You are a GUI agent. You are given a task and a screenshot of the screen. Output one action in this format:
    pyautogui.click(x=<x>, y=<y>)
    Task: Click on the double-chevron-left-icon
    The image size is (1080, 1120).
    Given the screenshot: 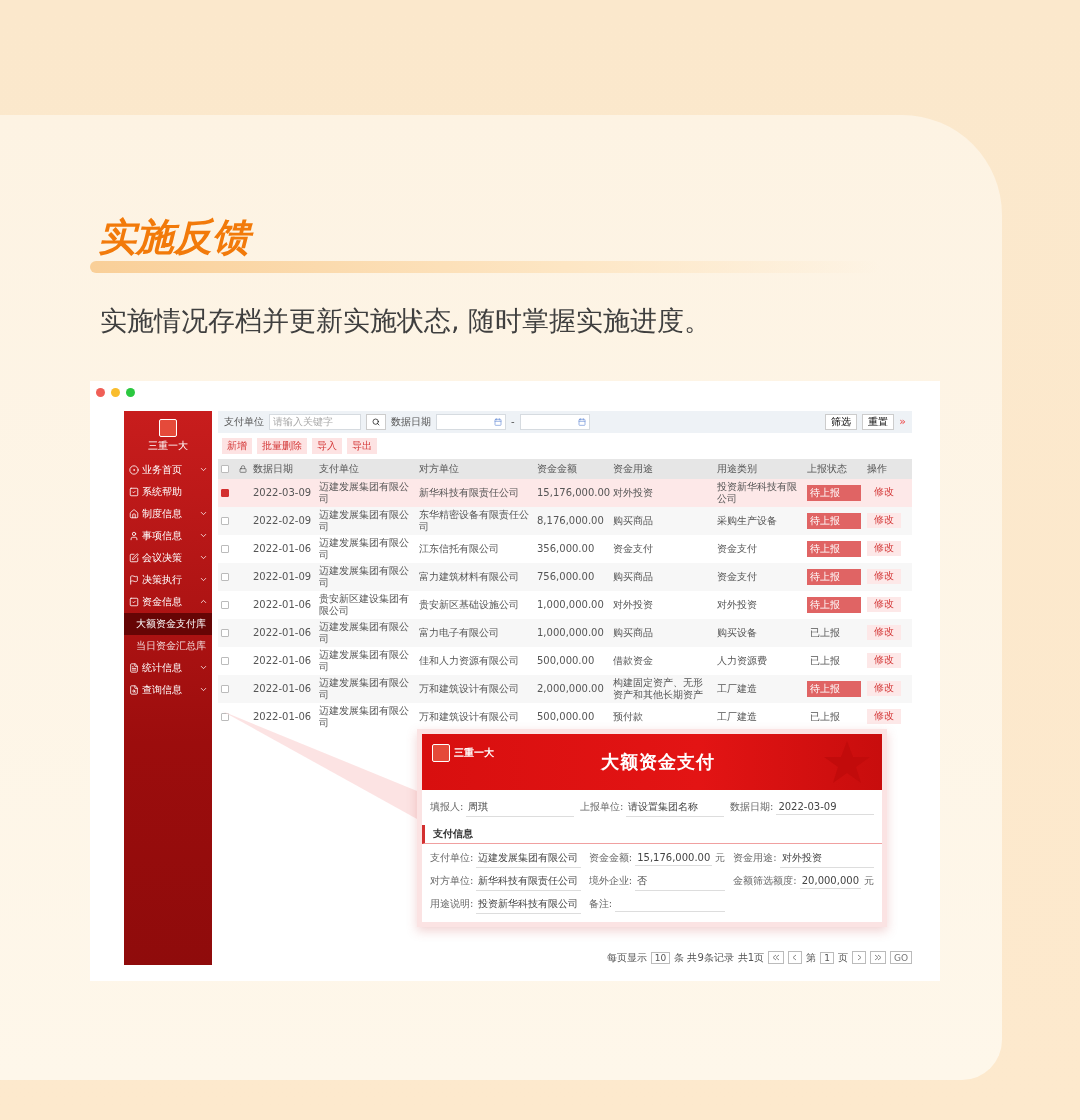 What is the action you would take?
    pyautogui.click(x=776, y=958)
    